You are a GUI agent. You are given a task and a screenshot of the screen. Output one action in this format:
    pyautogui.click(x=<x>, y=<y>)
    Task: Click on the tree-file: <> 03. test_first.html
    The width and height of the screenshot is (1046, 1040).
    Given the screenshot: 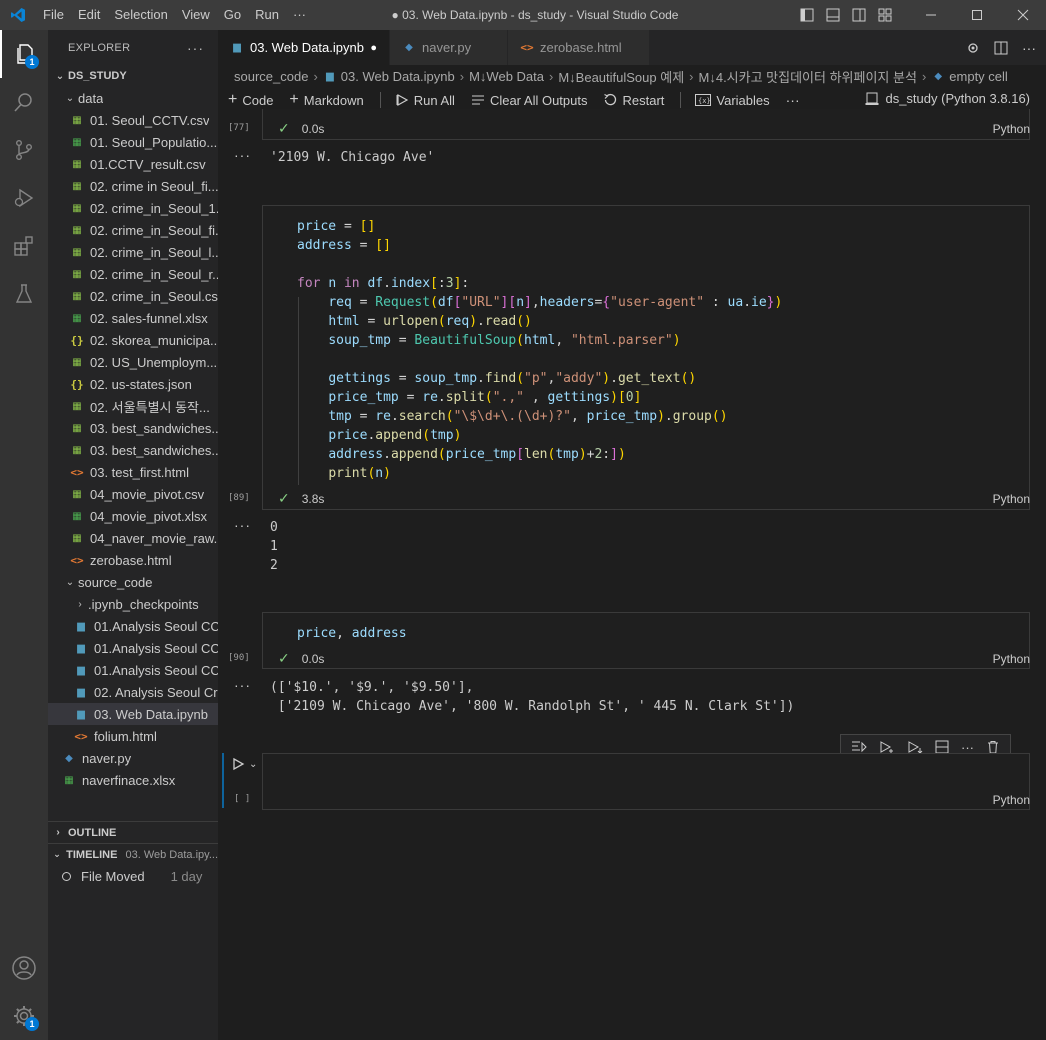 What is the action you would take?
    pyautogui.click(x=133, y=472)
    